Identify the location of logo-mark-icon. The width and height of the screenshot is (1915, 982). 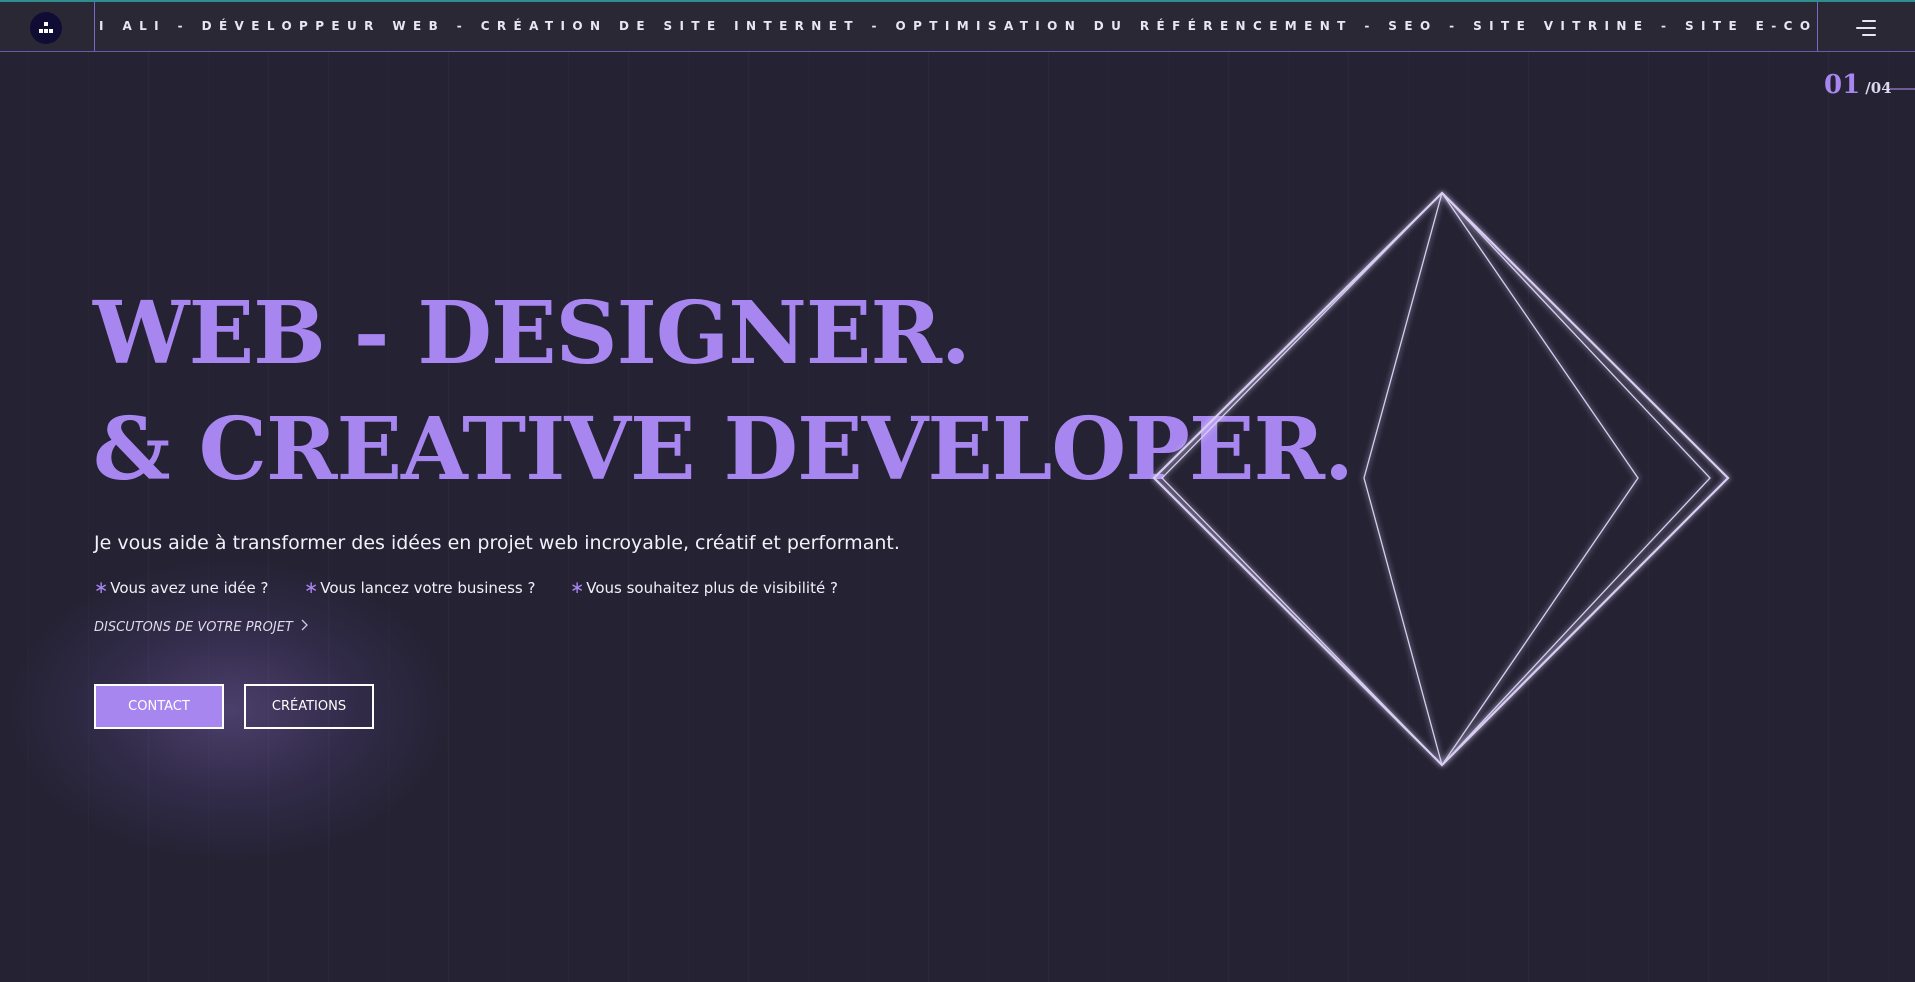
(46, 27).